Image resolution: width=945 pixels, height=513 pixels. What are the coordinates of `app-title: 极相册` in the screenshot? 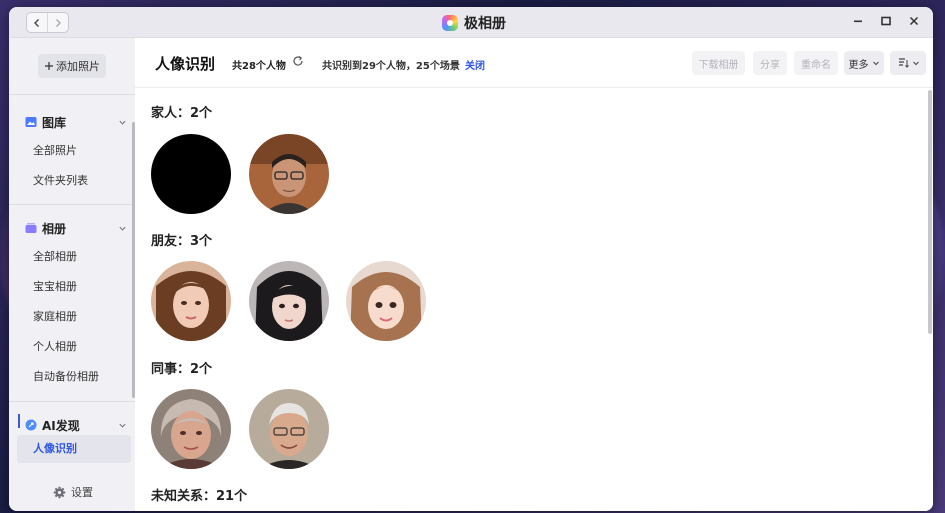 It's located at (474, 22).